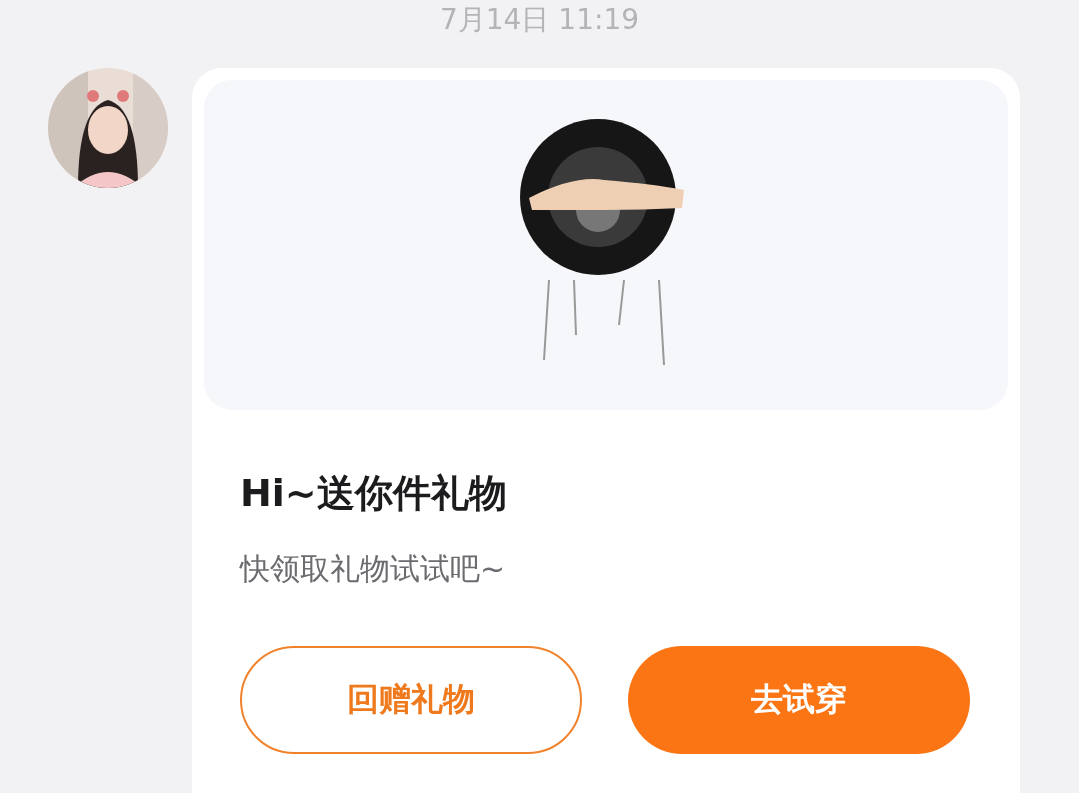  Describe the element at coordinates (373, 569) in the screenshot. I see `card-subtitle: 快领取礼物试试吧~` at that location.